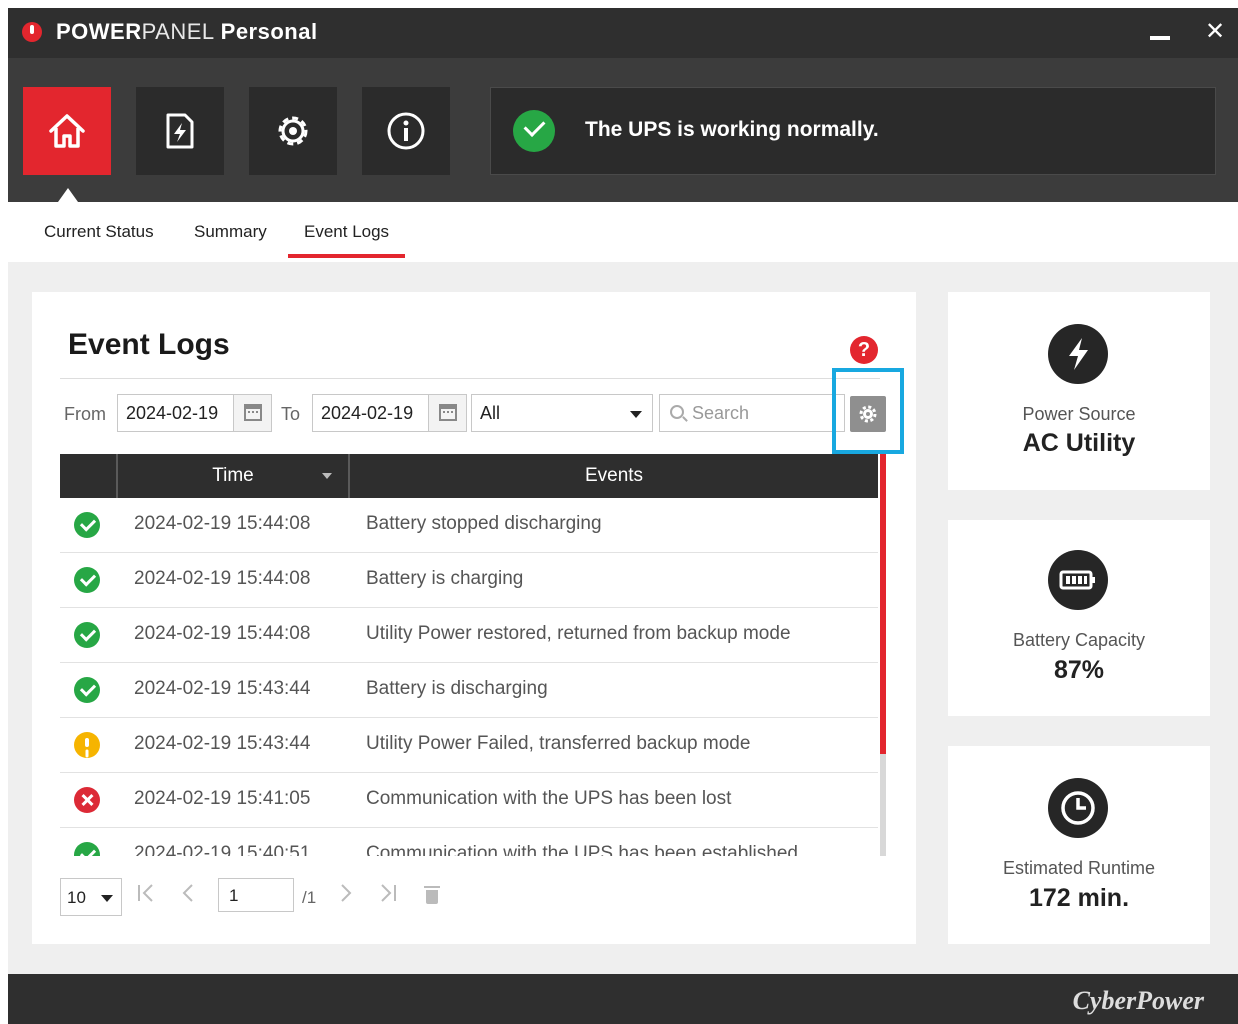 This screenshot has width=1238, height=1024. Describe the element at coordinates (76, 897) in the screenshot. I see `page-size-value: 10` at that location.